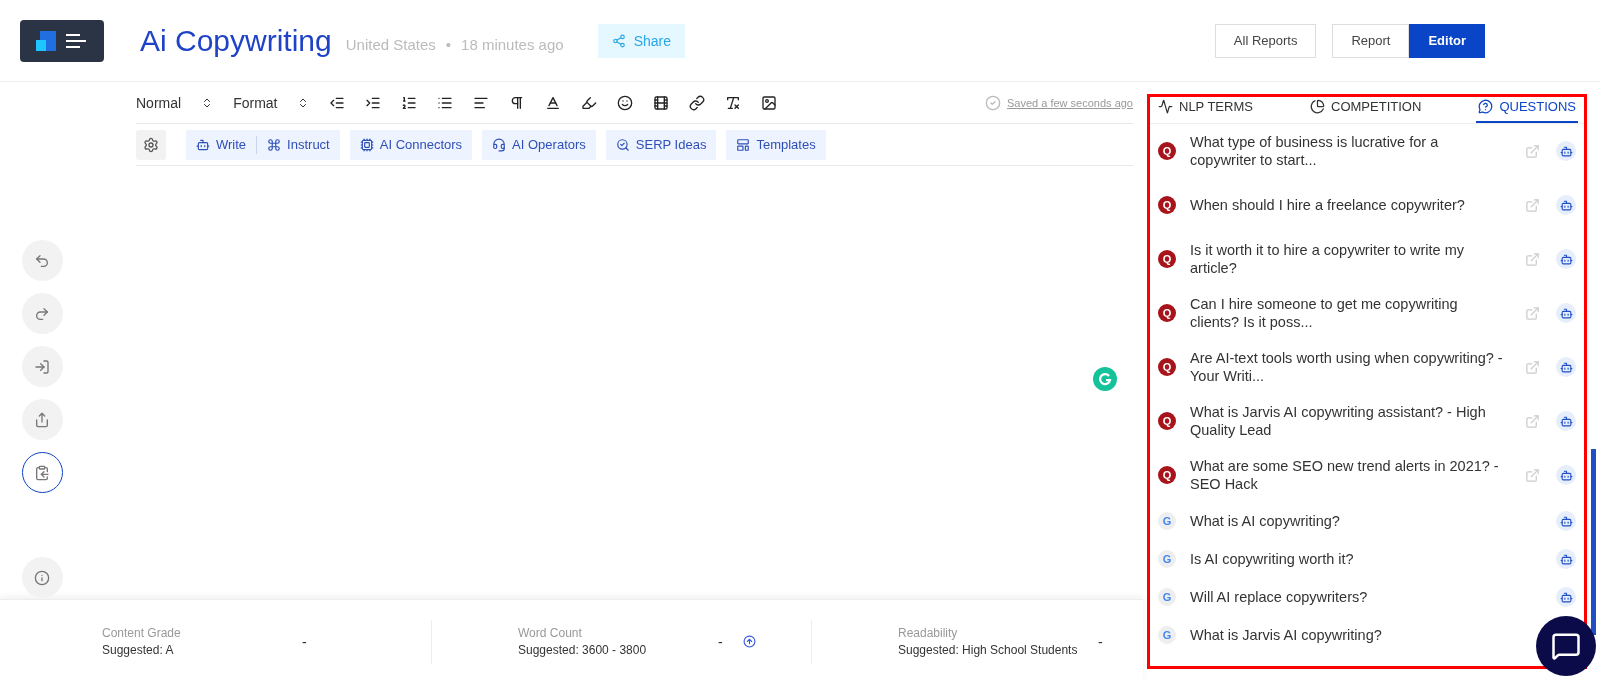  I want to click on import-button, so click(42, 366).